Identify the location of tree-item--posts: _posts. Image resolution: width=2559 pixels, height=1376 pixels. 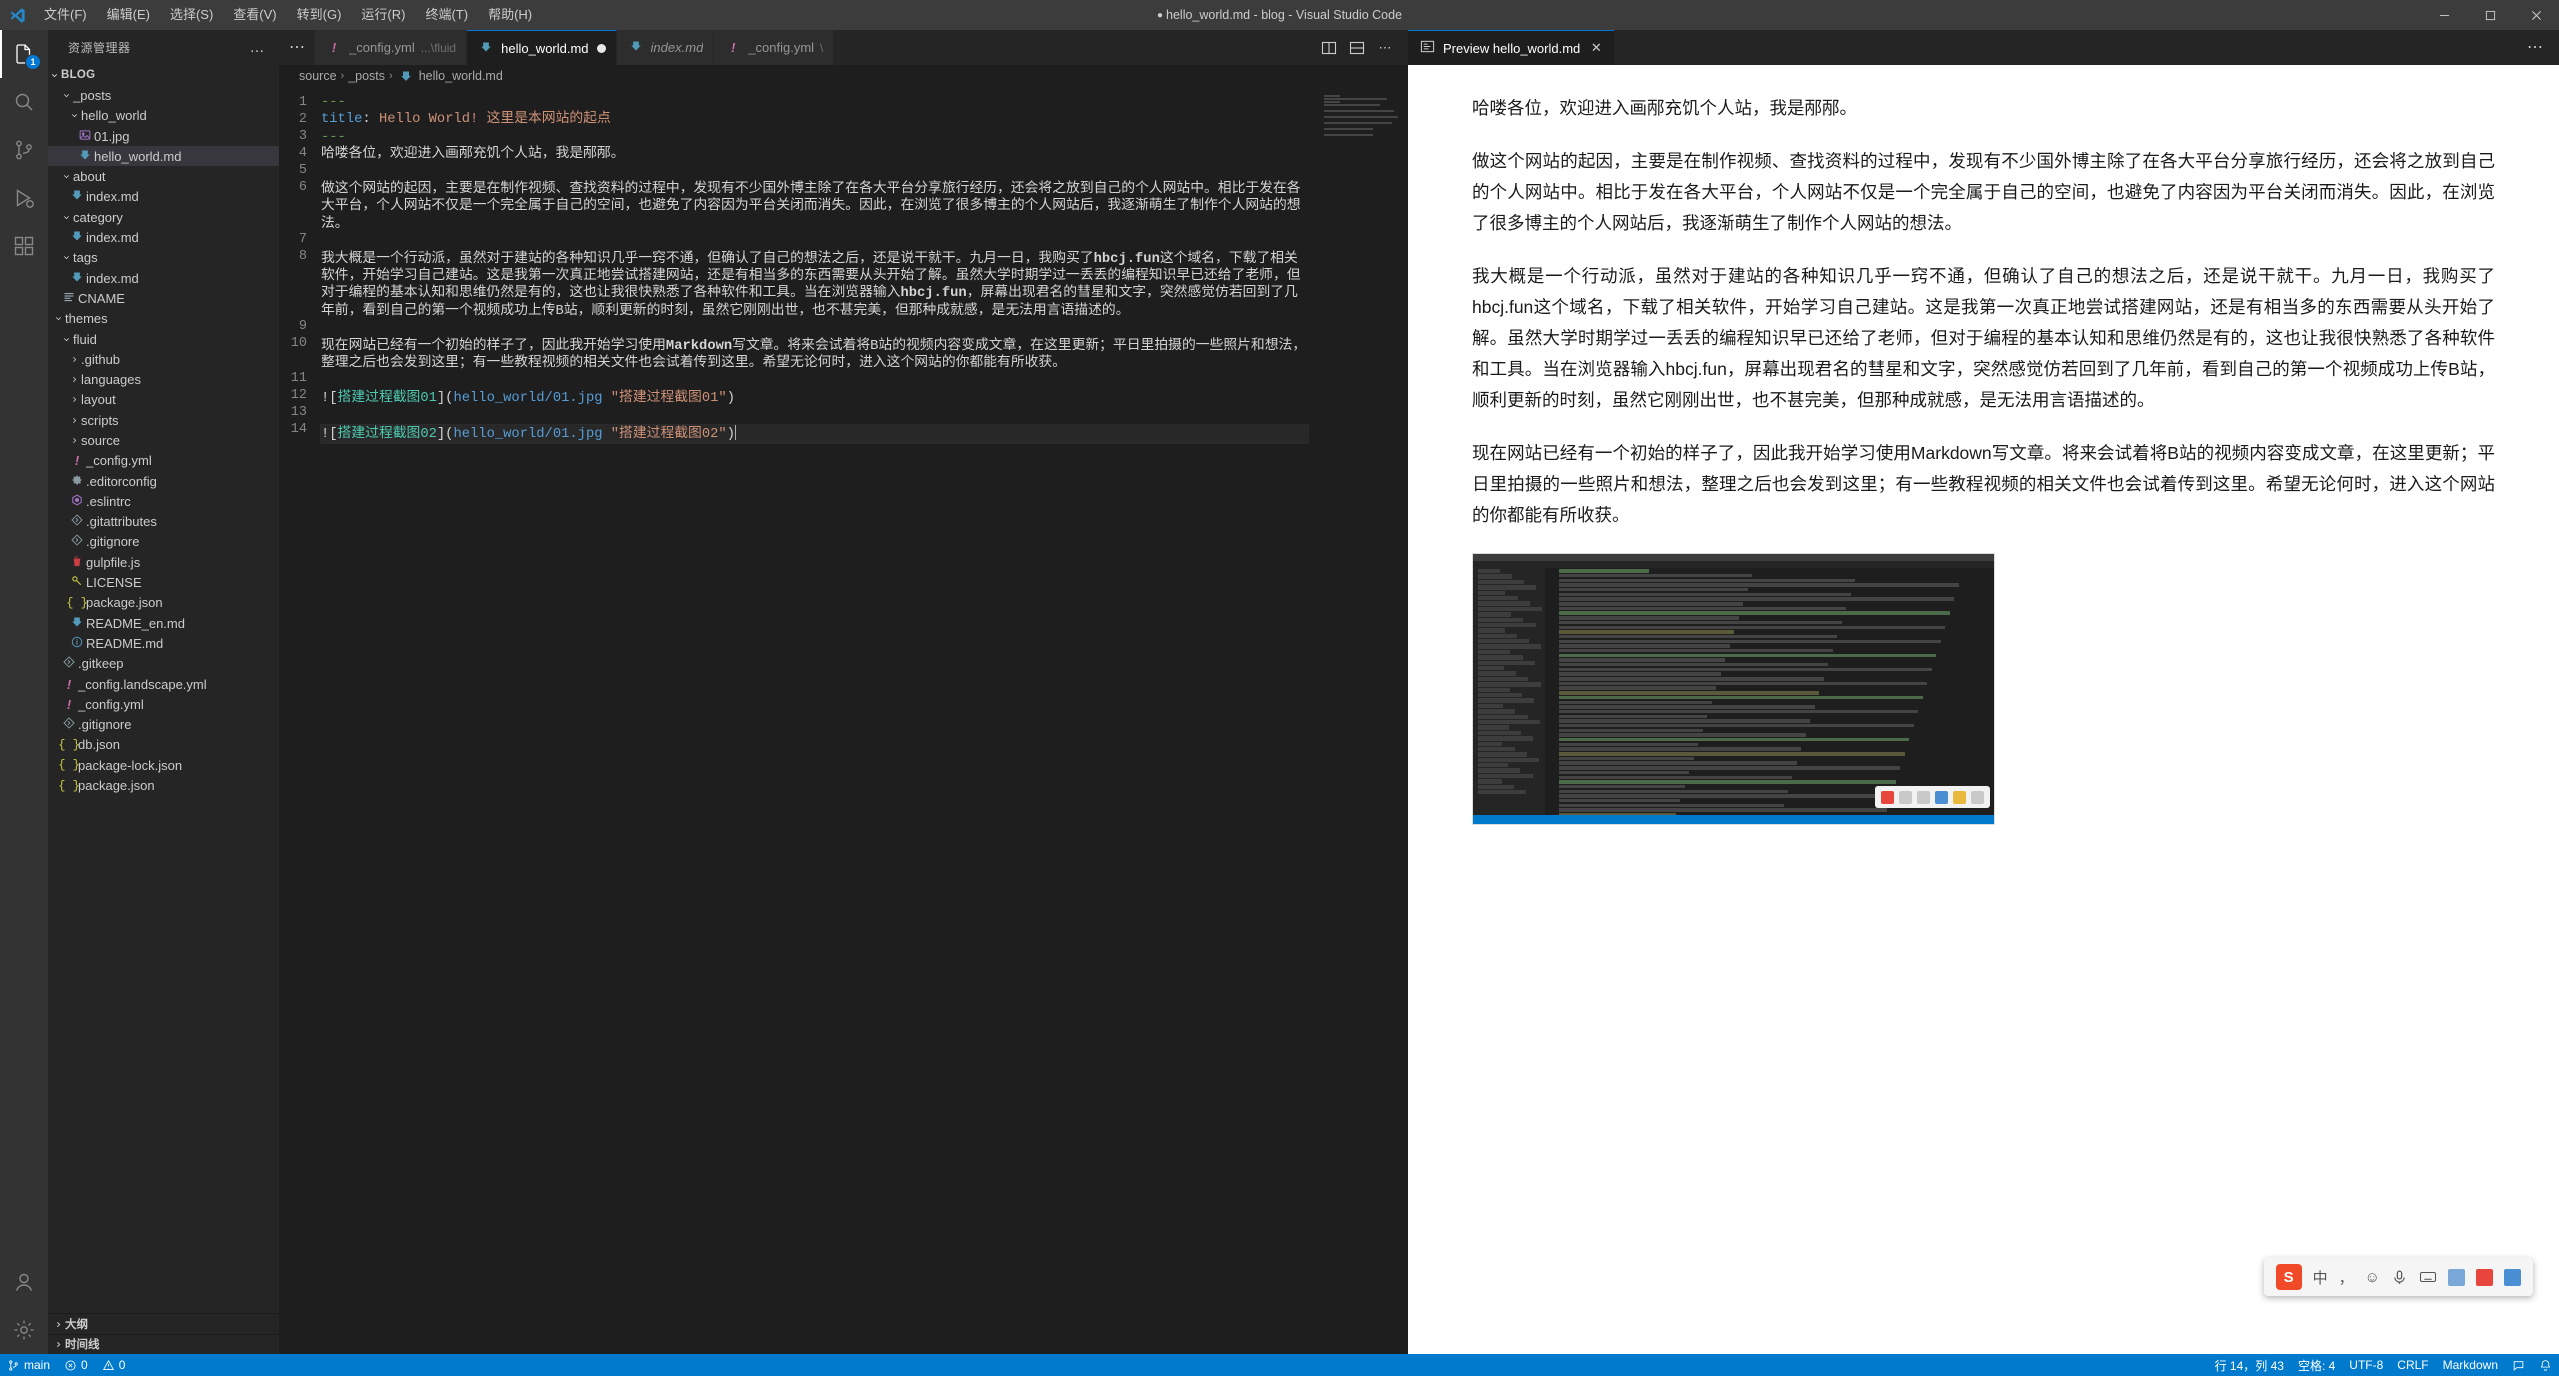
(163, 95).